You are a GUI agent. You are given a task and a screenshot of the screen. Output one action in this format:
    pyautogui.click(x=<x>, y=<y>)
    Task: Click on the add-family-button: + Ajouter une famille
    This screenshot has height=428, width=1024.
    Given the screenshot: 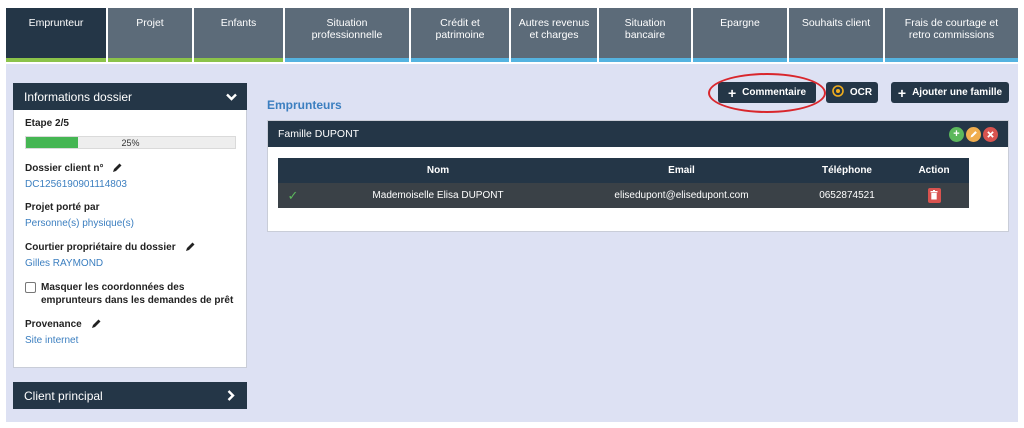 What is the action you would take?
    pyautogui.click(x=950, y=92)
    